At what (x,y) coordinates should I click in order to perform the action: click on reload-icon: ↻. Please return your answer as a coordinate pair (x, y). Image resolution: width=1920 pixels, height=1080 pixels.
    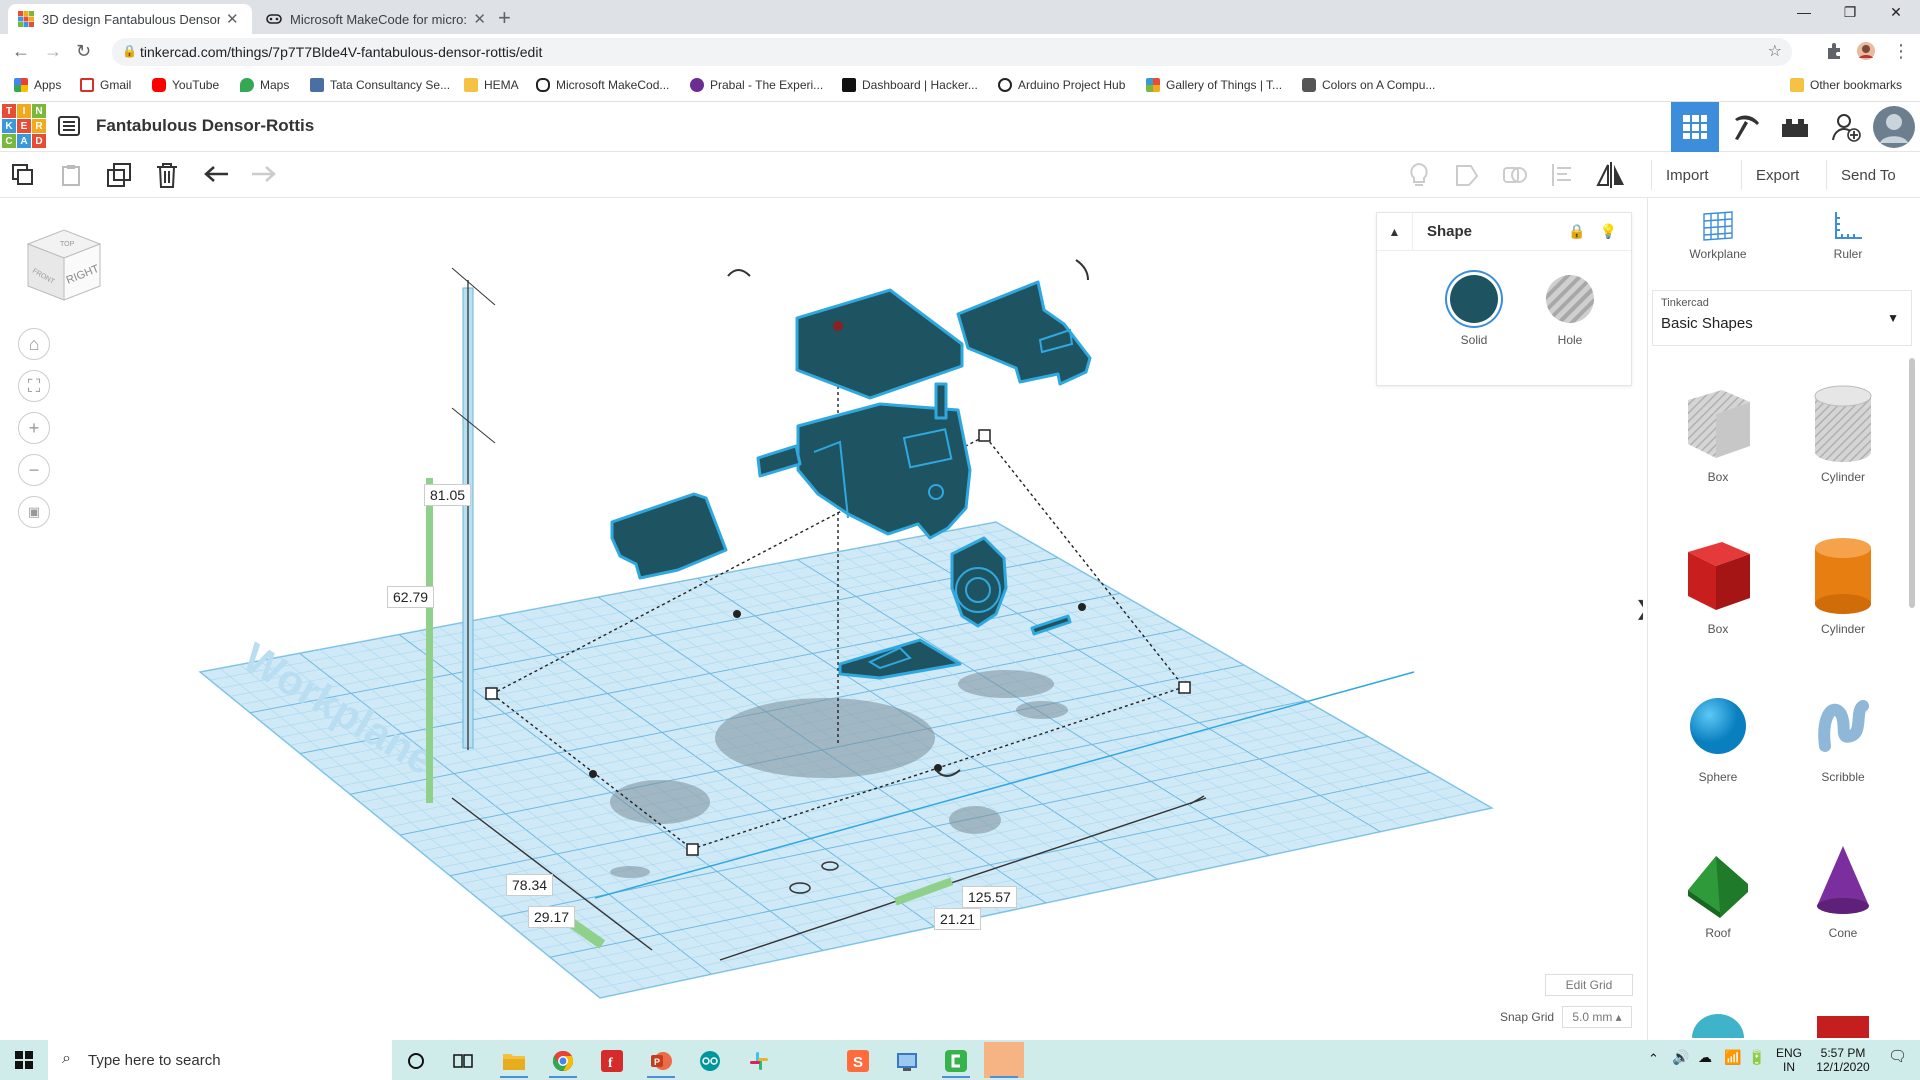
    Looking at the image, I should click on (83, 51).